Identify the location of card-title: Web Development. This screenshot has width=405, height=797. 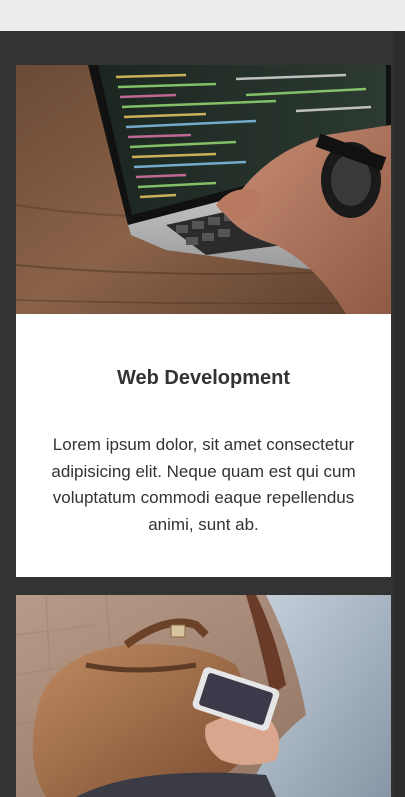
(203, 378).